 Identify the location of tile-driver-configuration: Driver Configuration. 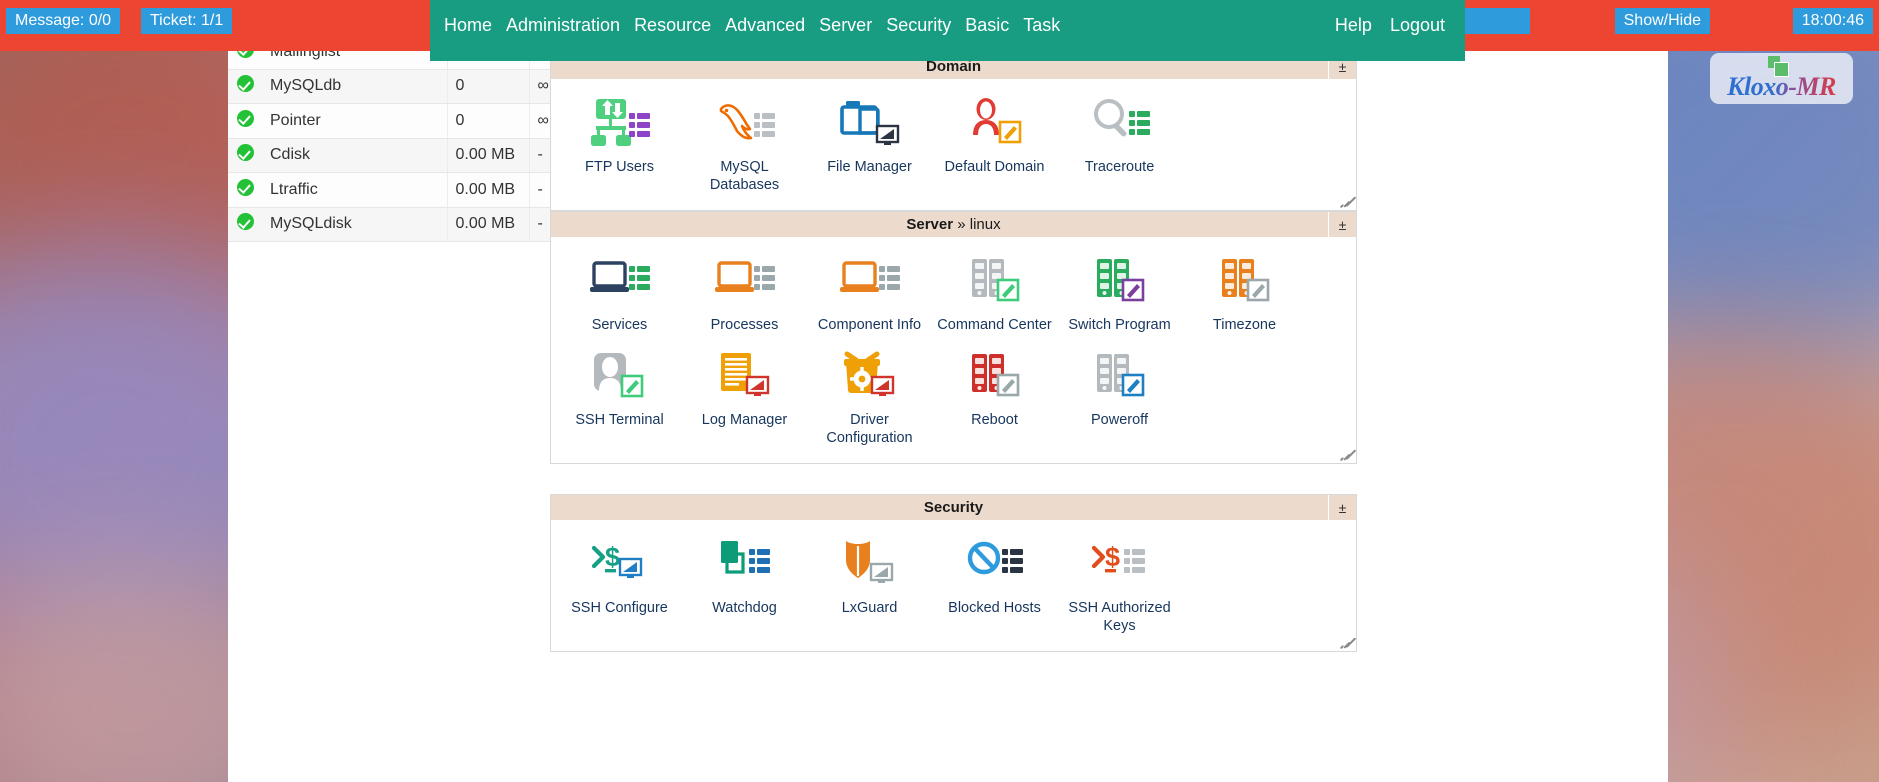
(869, 400).